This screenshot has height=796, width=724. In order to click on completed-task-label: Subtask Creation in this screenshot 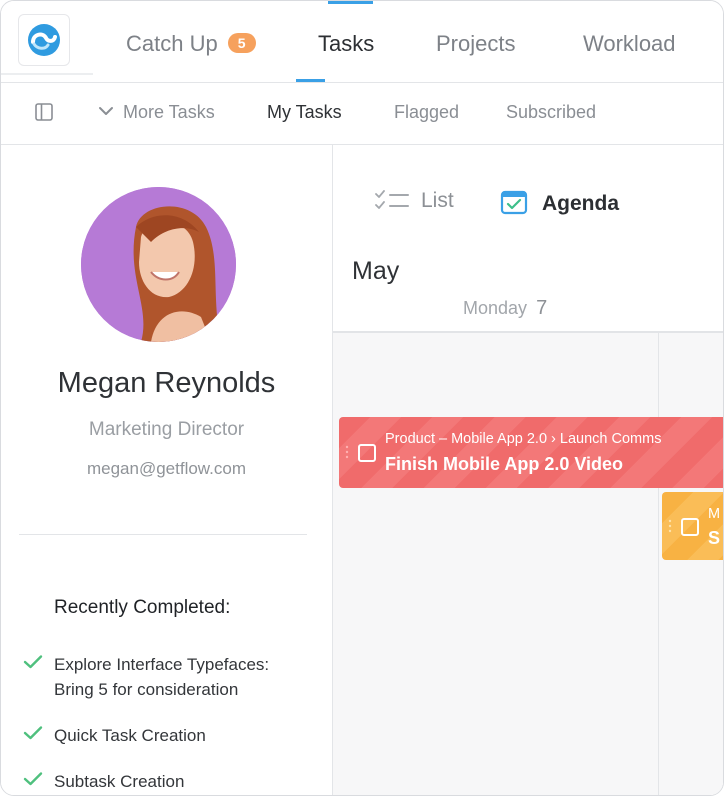, I will do `click(119, 781)`.